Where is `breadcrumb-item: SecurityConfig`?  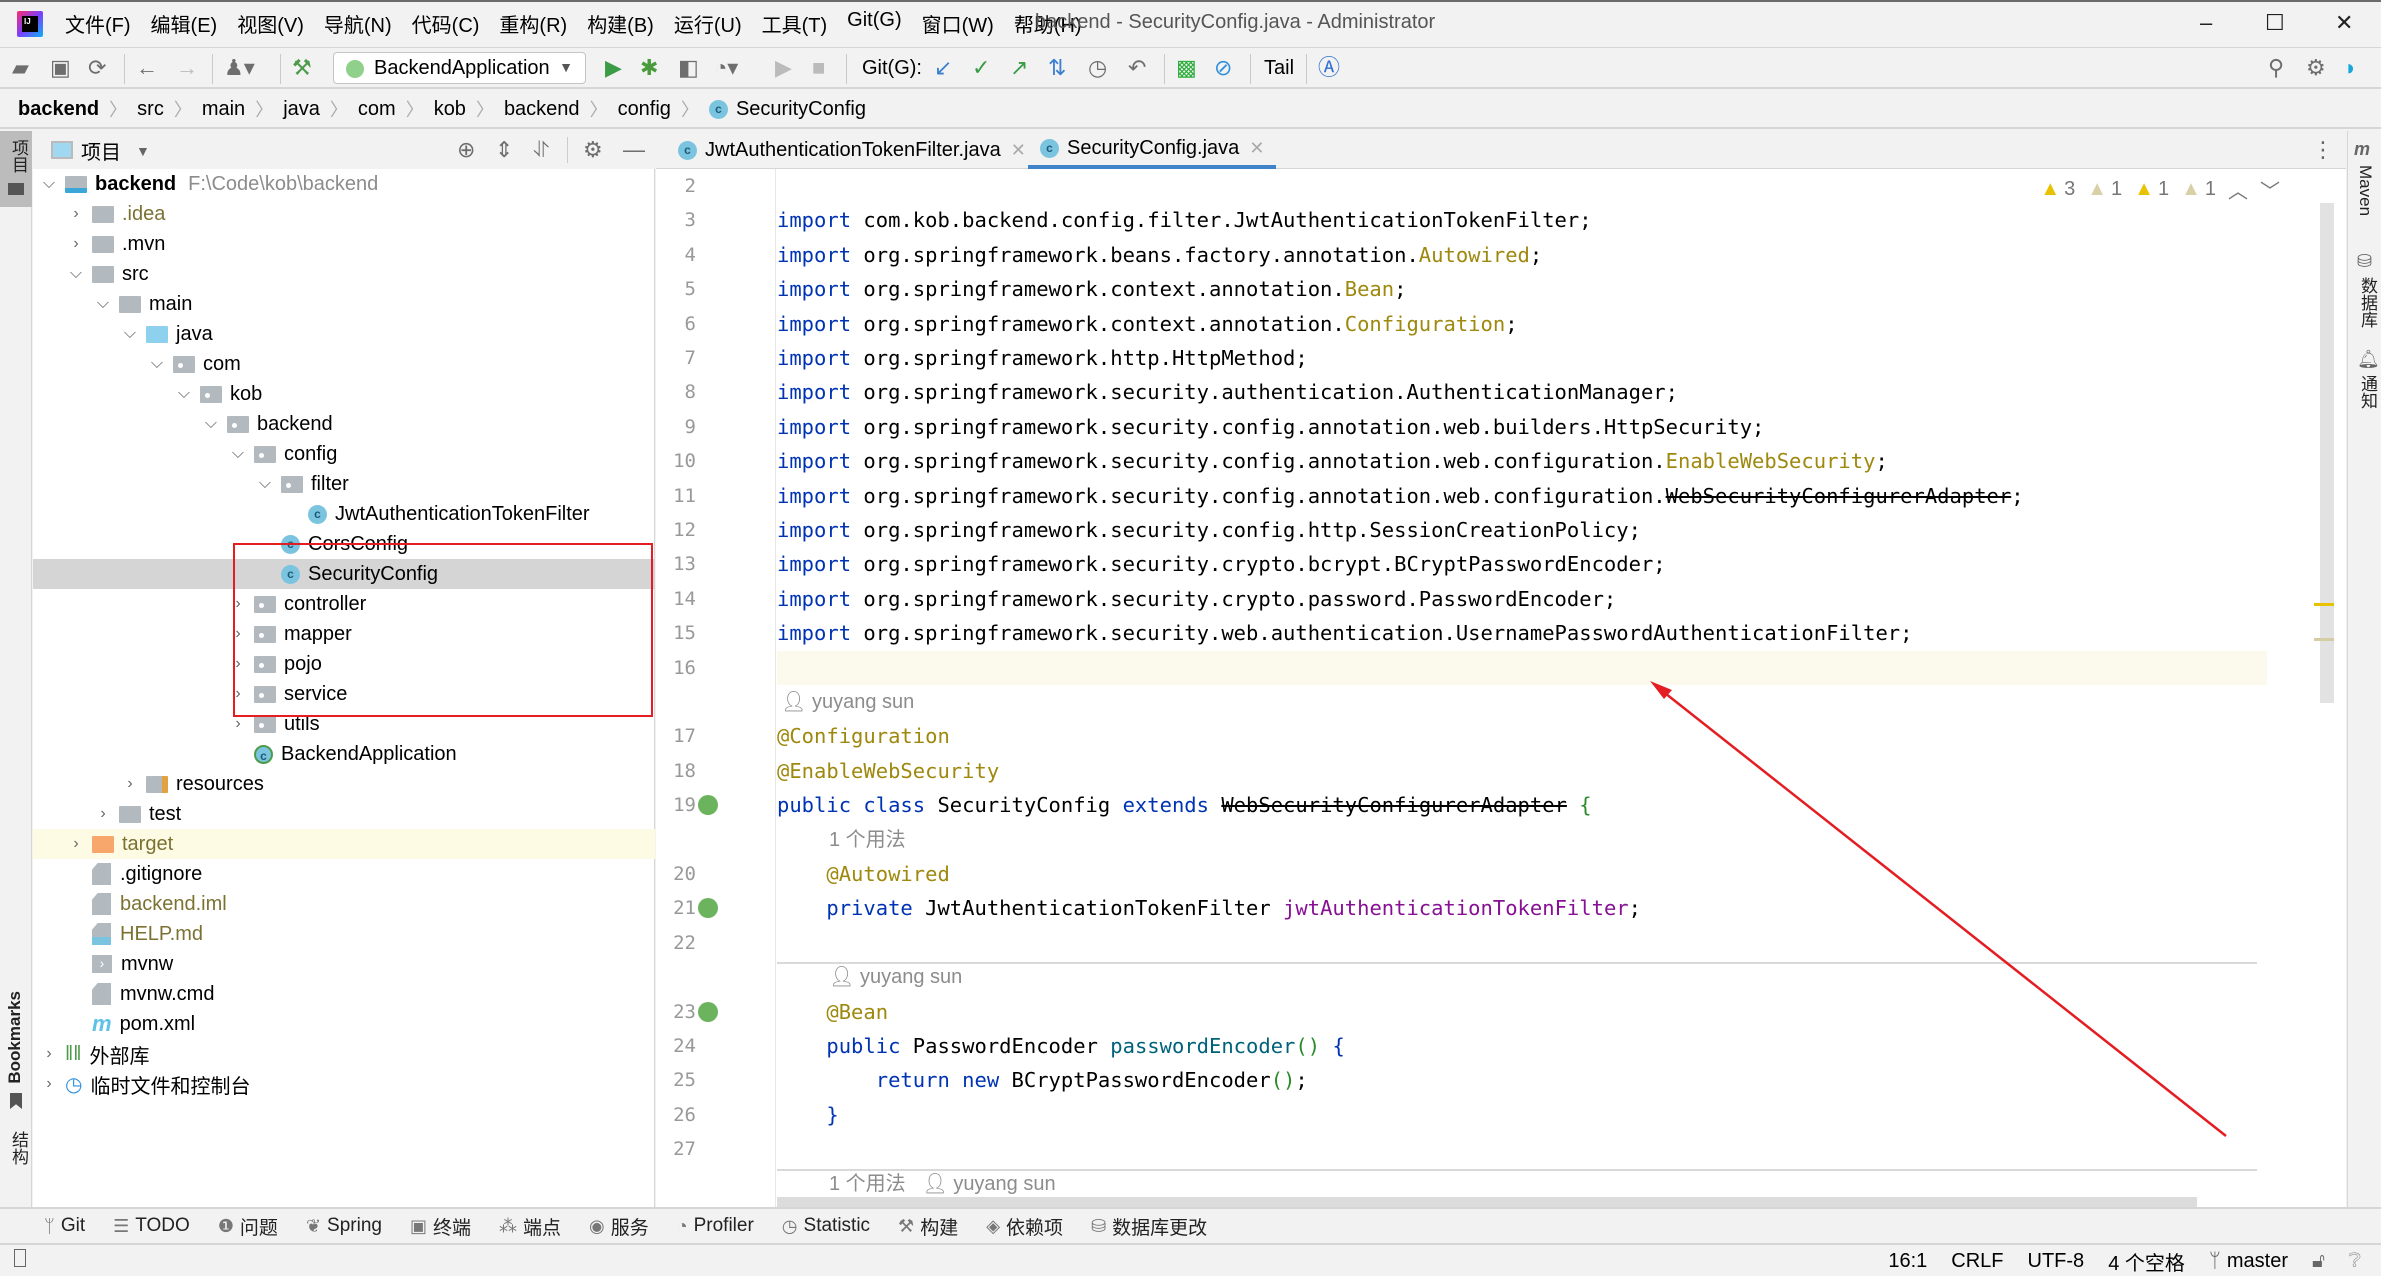
breadcrumb-item: SecurityConfig is located at coordinates (801, 109).